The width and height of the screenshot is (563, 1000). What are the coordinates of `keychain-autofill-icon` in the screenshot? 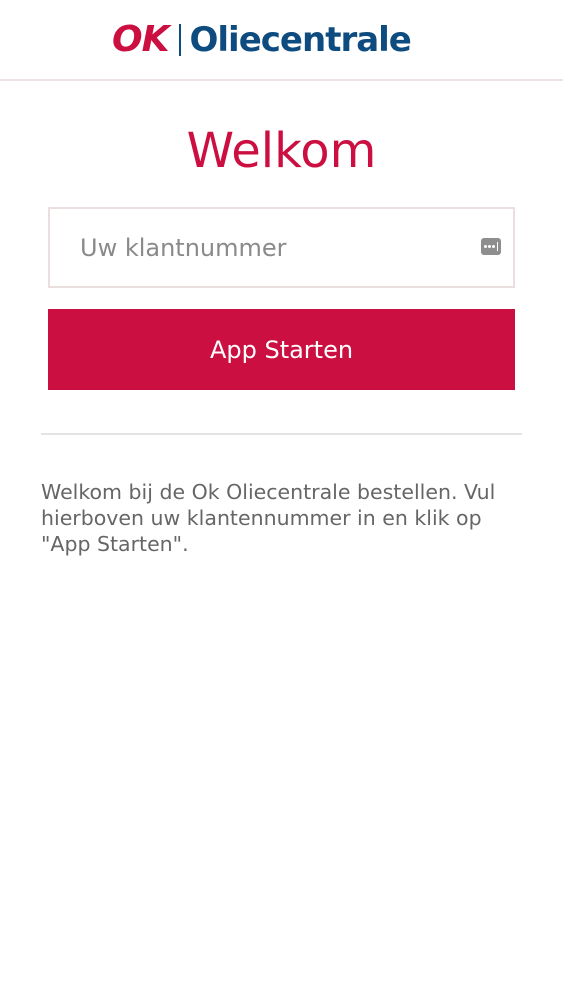 It's located at (491, 246).